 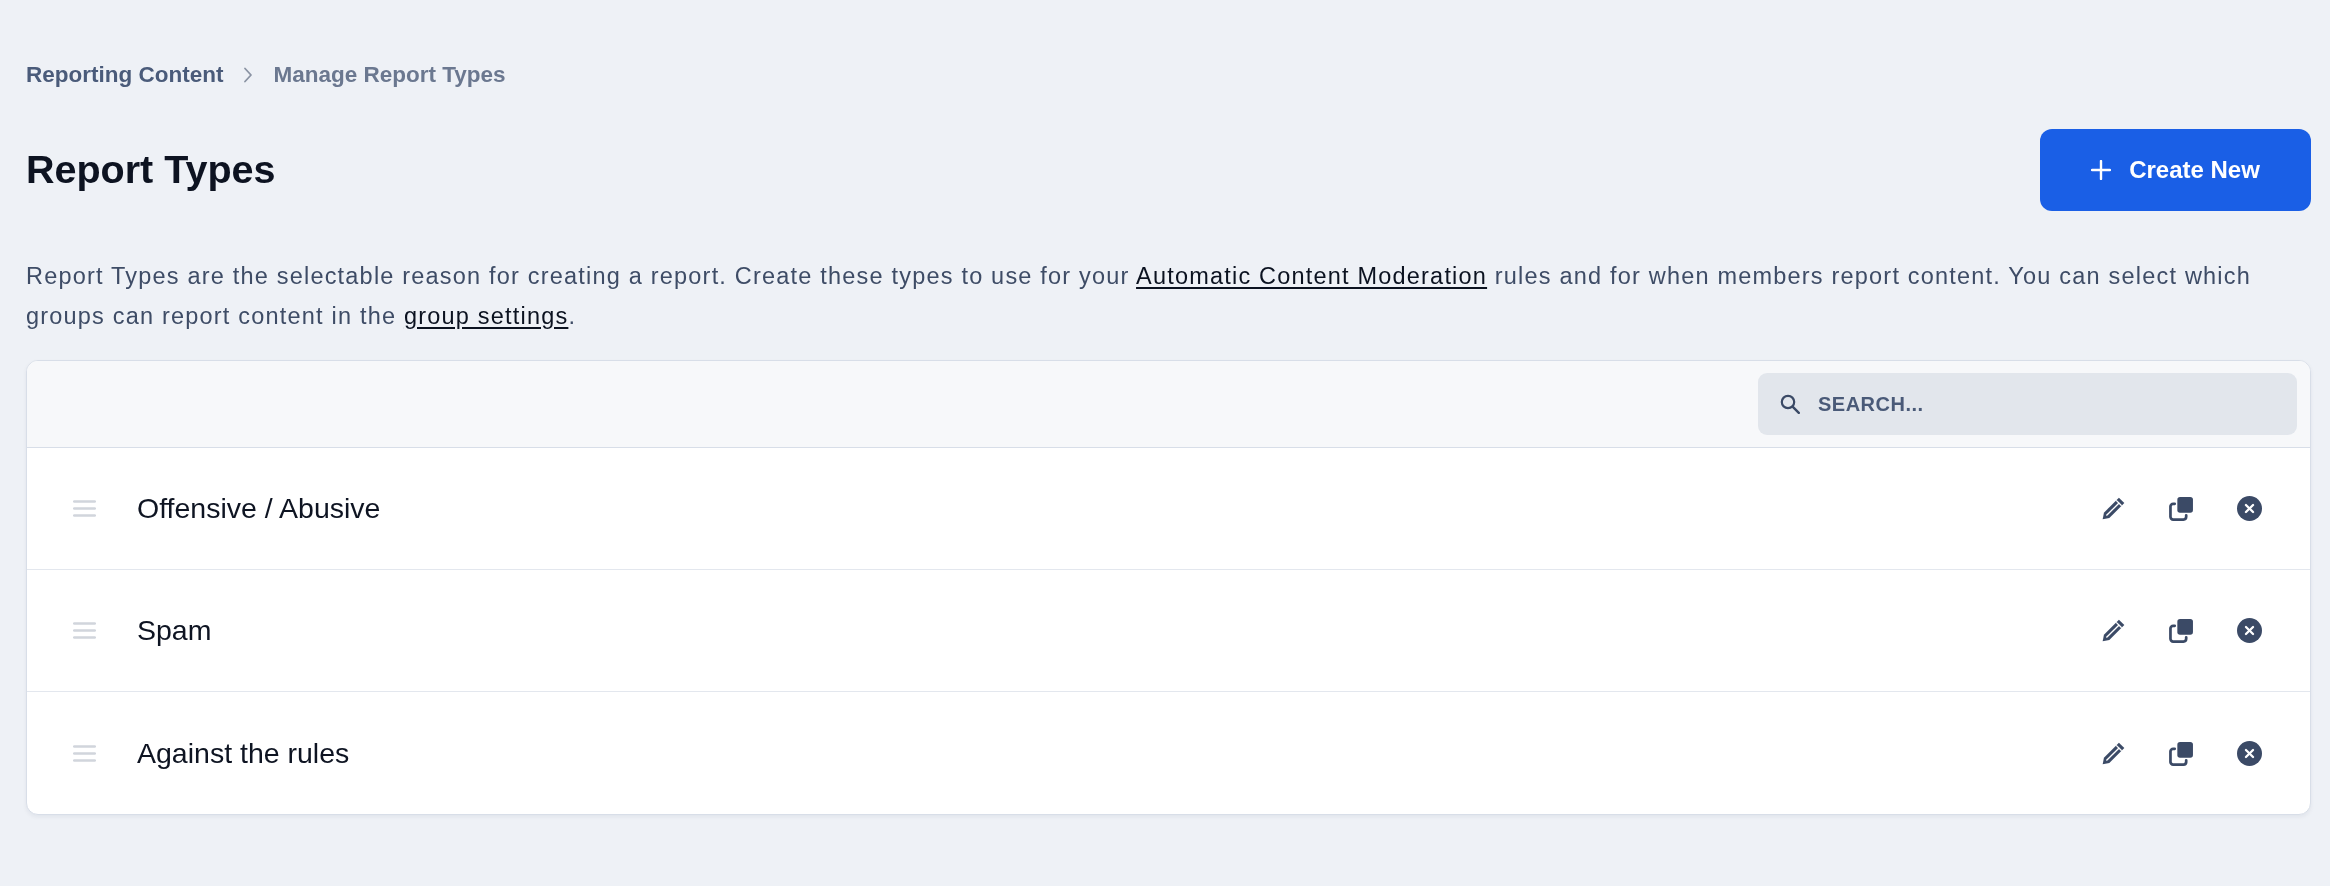 What do you see at coordinates (389, 75) in the screenshot?
I see `breadcrumb-current: Manage Report Types` at bounding box center [389, 75].